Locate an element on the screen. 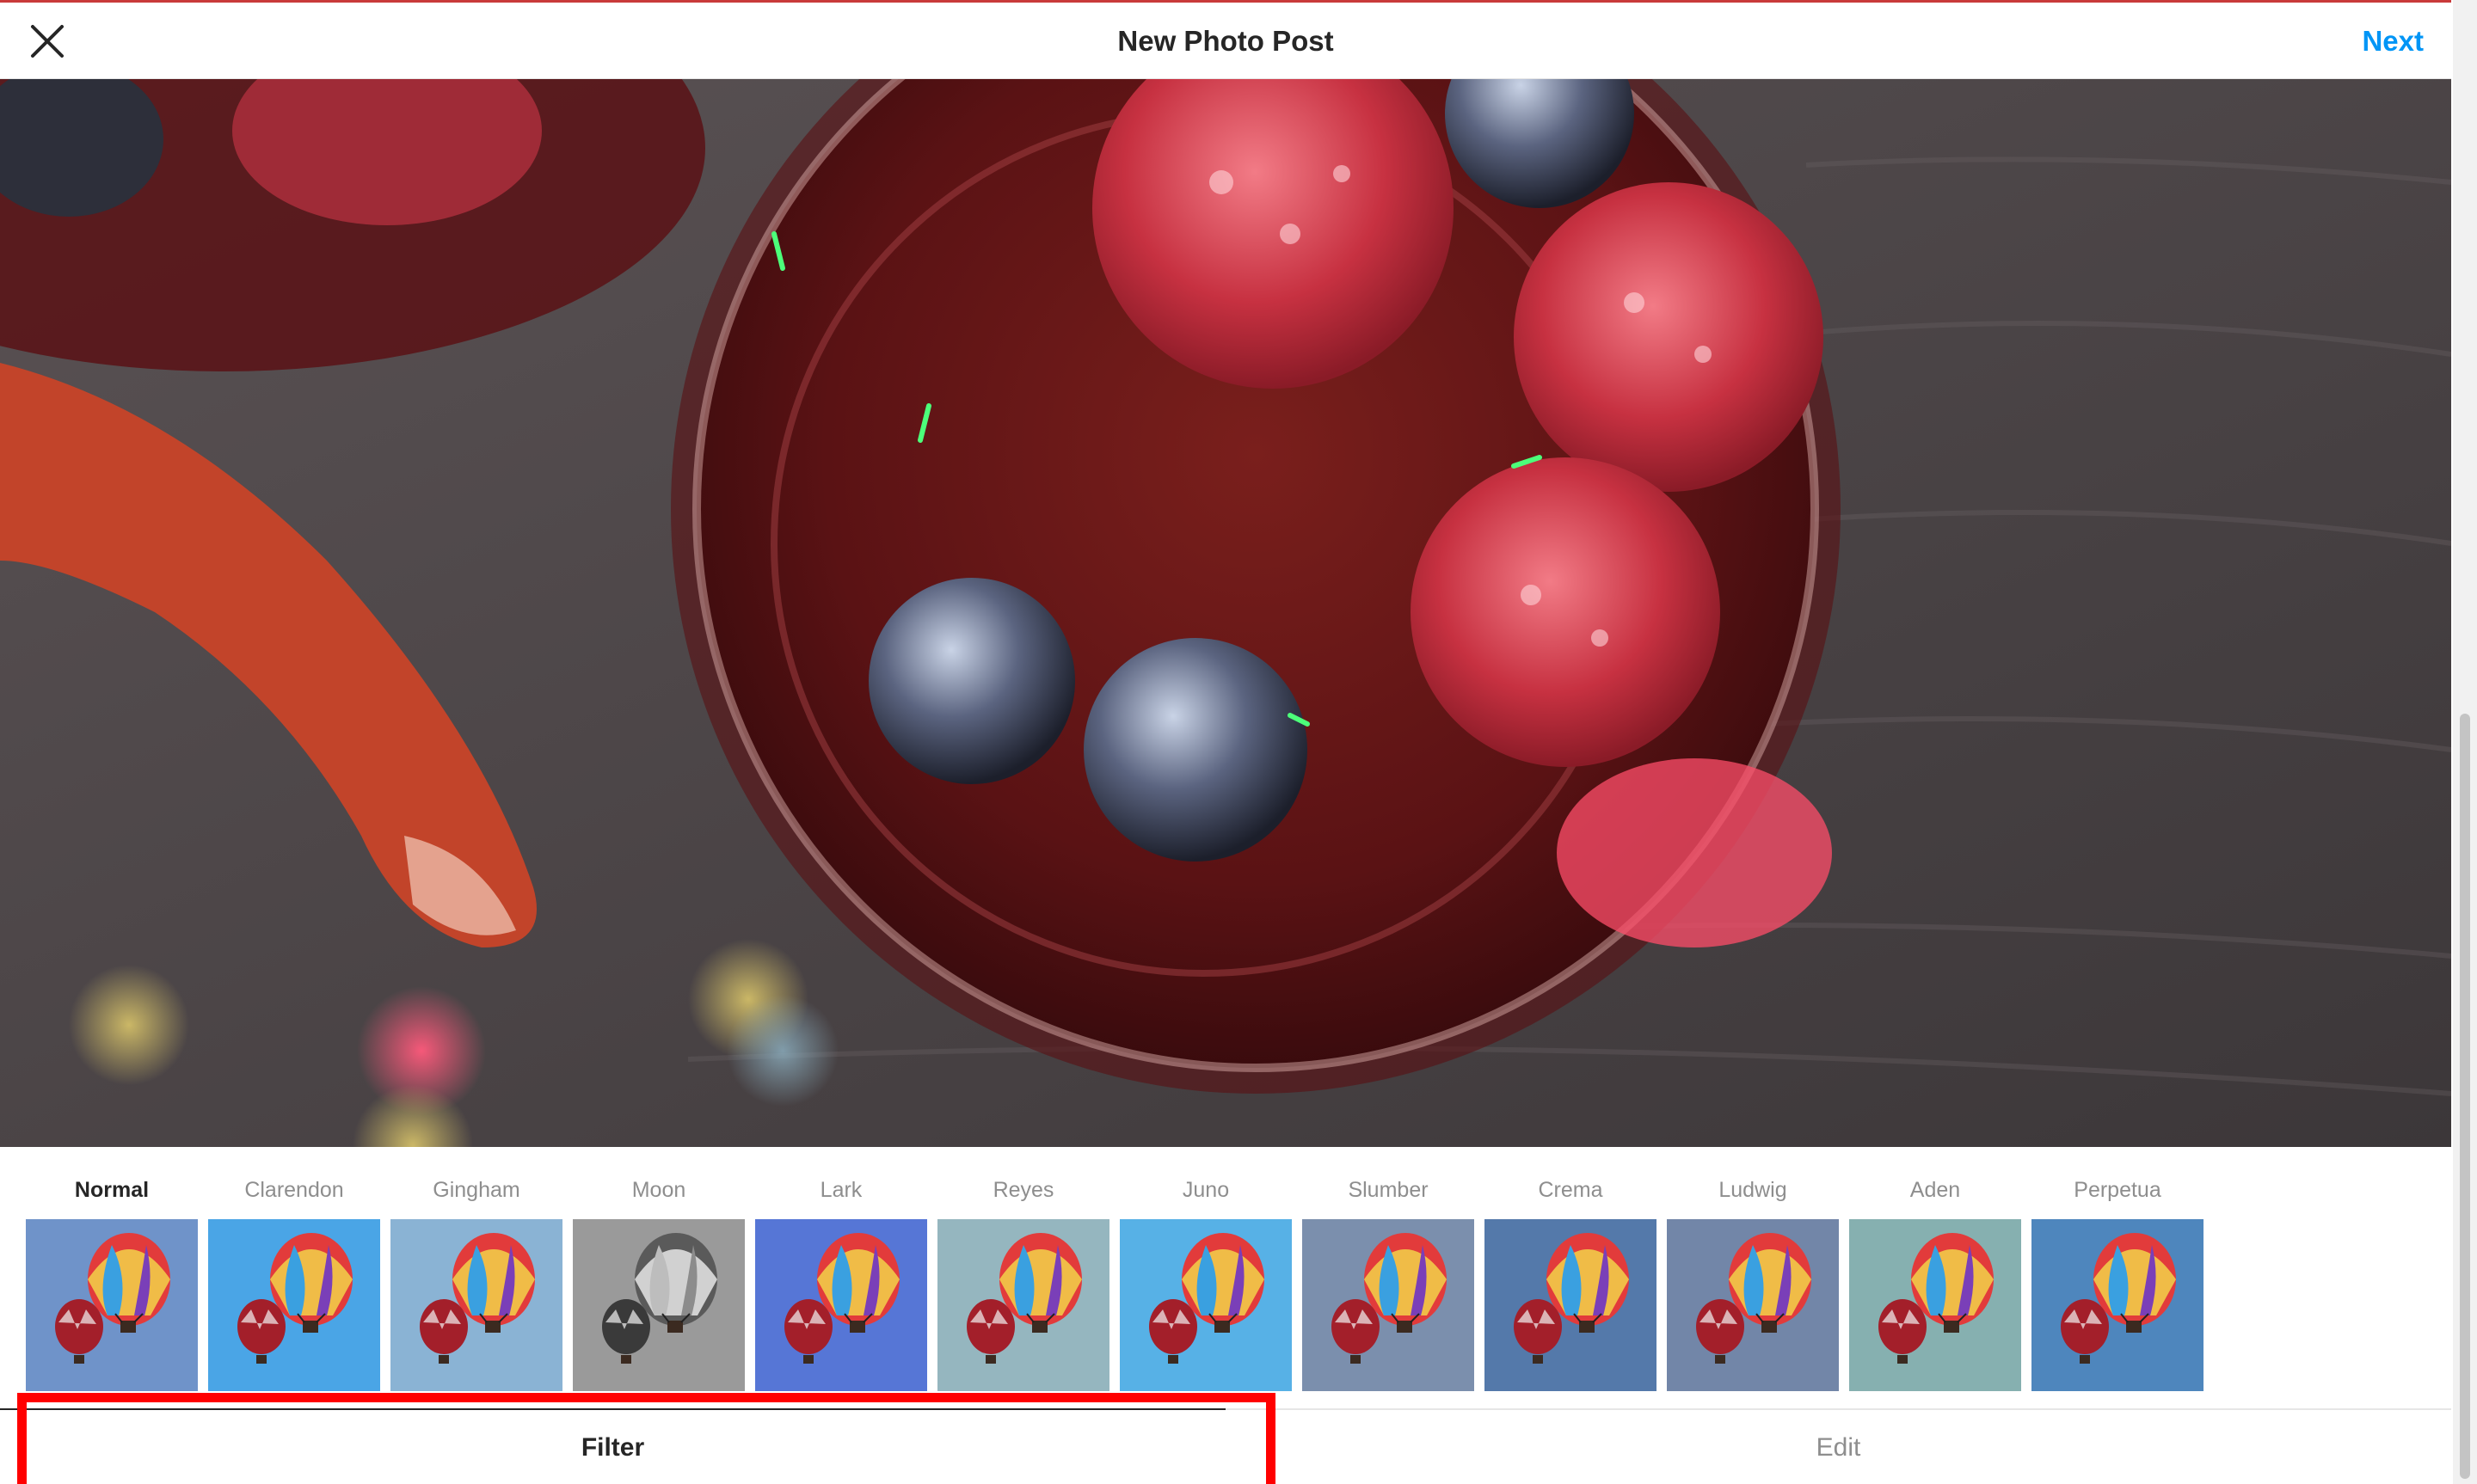  scrollbar is located at coordinates (2465, 742).